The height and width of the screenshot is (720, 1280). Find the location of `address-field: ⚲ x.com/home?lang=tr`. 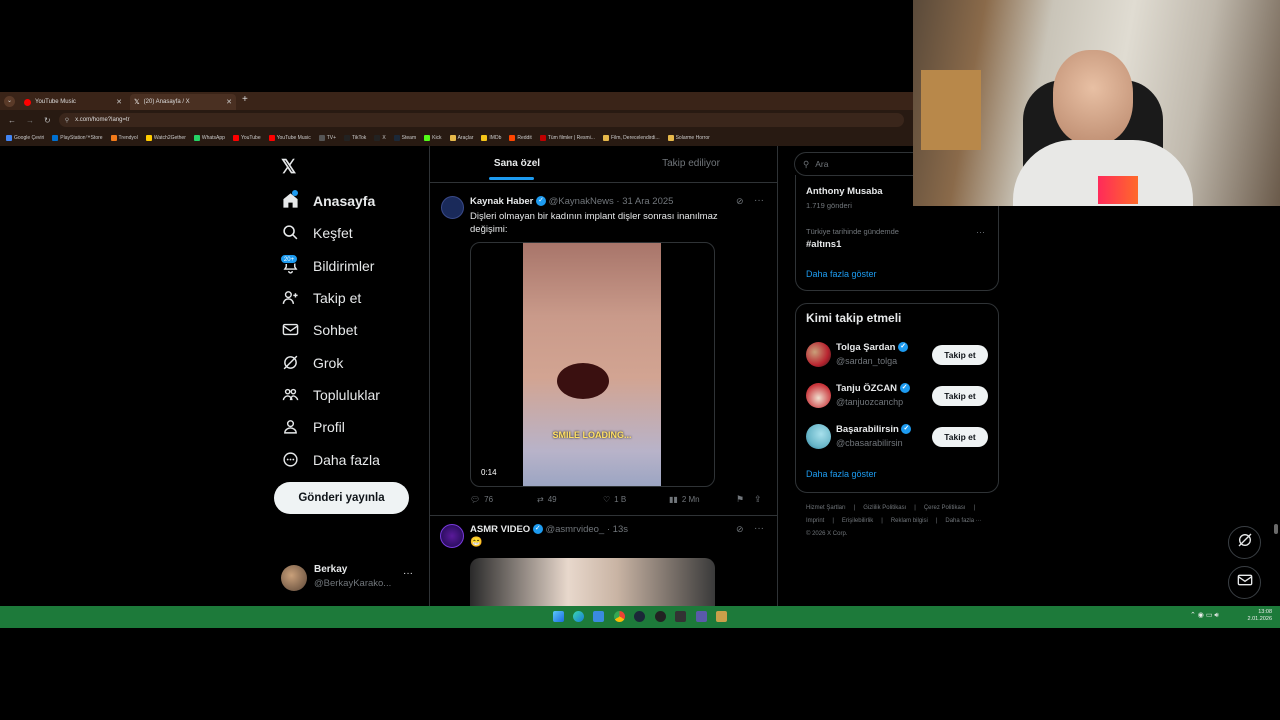

address-field: ⚲ x.com/home?lang=tr is located at coordinates (481, 120).